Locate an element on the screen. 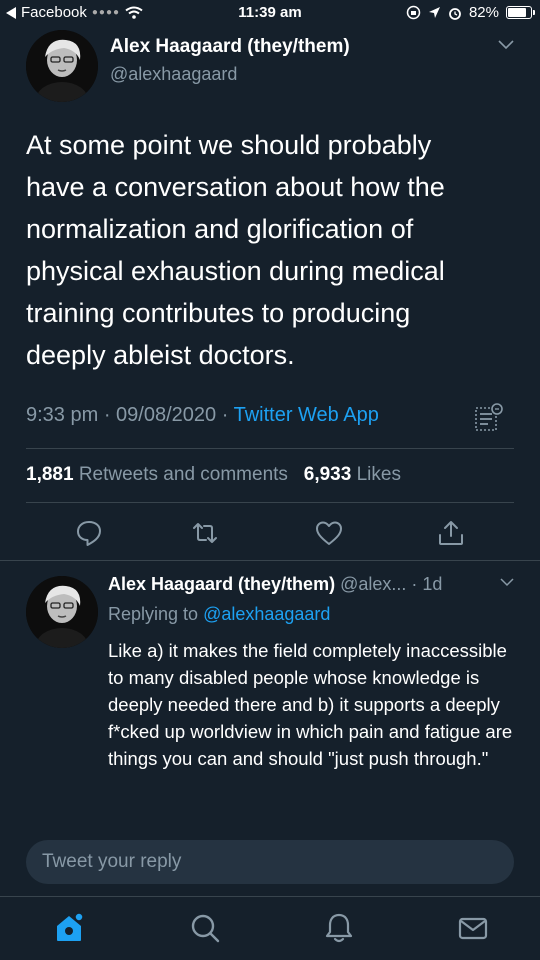  reply-age: 1d is located at coordinates (432, 584).